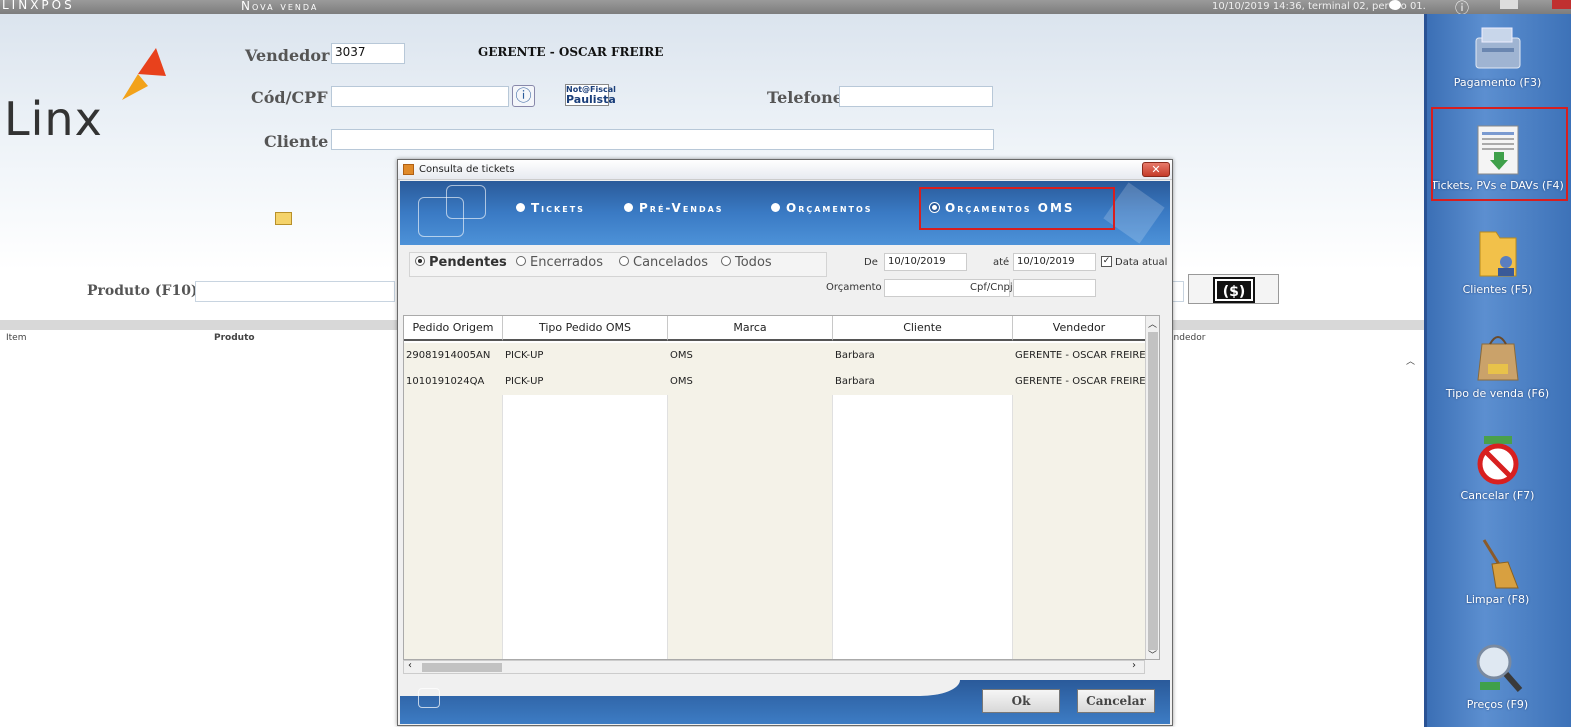 The height and width of the screenshot is (727, 1571). What do you see at coordinates (855, 381) in the screenshot?
I see `cell-cliente: Barbara` at bounding box center [855, 381].